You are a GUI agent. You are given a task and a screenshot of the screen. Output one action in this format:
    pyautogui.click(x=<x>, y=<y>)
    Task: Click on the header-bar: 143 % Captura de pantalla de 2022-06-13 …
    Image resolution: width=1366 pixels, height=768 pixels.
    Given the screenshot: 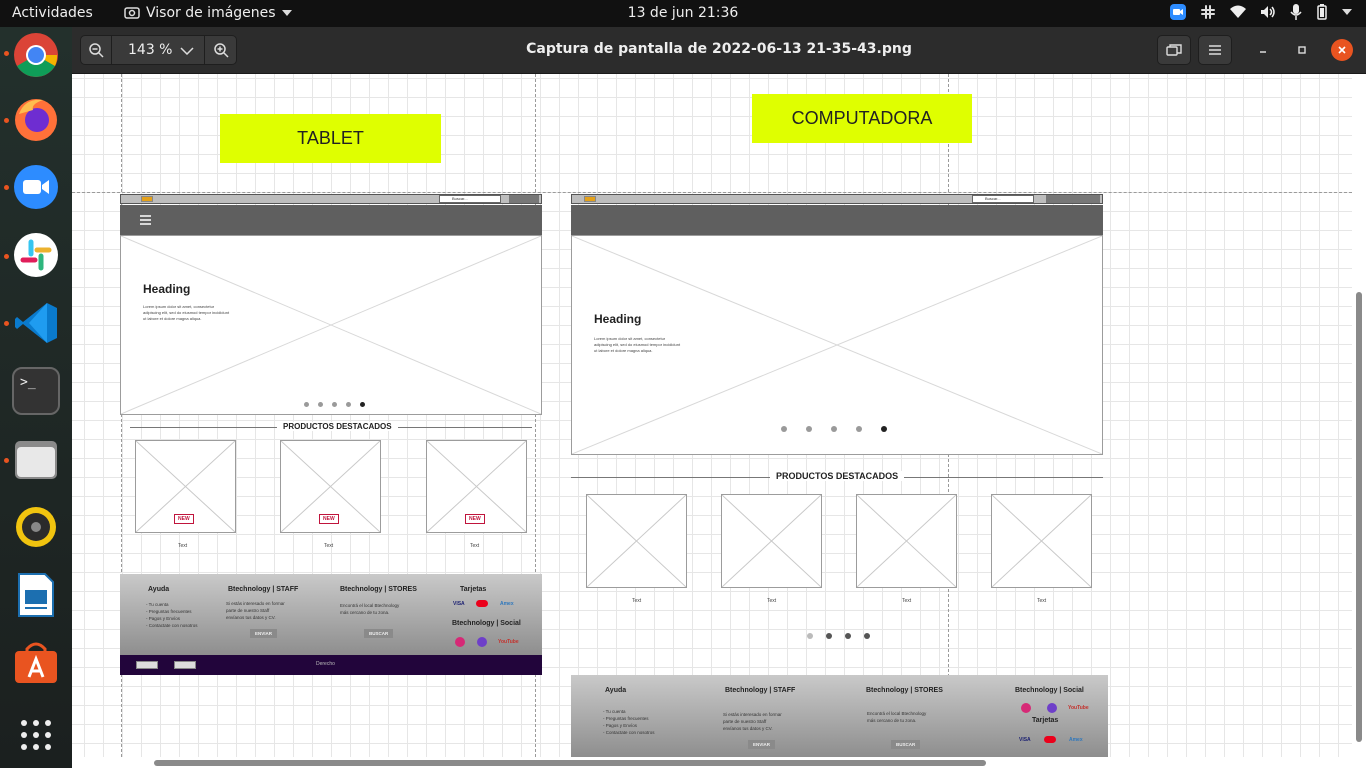 What is the action you would take?
    pyautogui.click(x=719, y=50)
    